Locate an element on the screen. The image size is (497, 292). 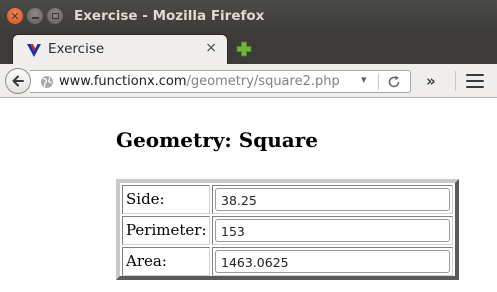
page-title: Geometry: Square is located at coordinates (217, 140).